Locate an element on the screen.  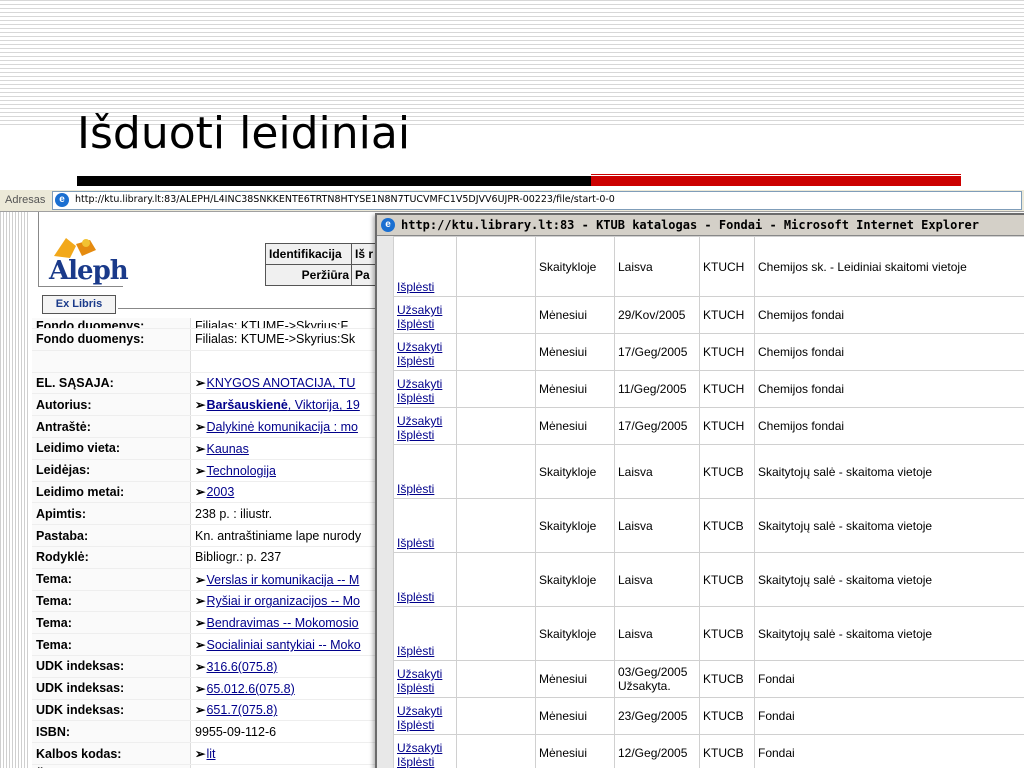
record-link: 651.7(075.8) is located at coordinates (241, 710).